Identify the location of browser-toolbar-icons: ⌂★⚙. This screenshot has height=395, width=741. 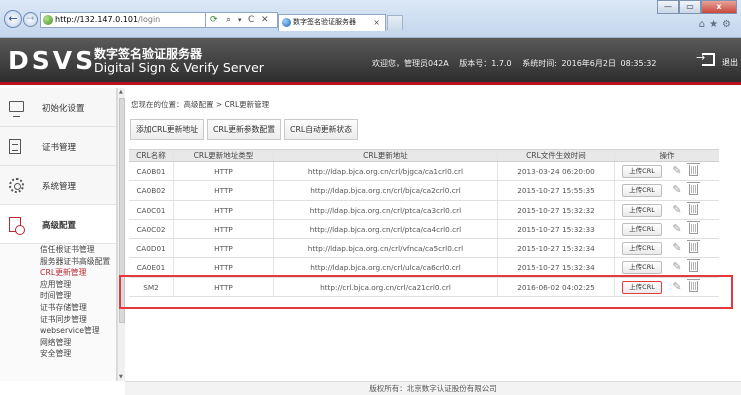
(717, 24).